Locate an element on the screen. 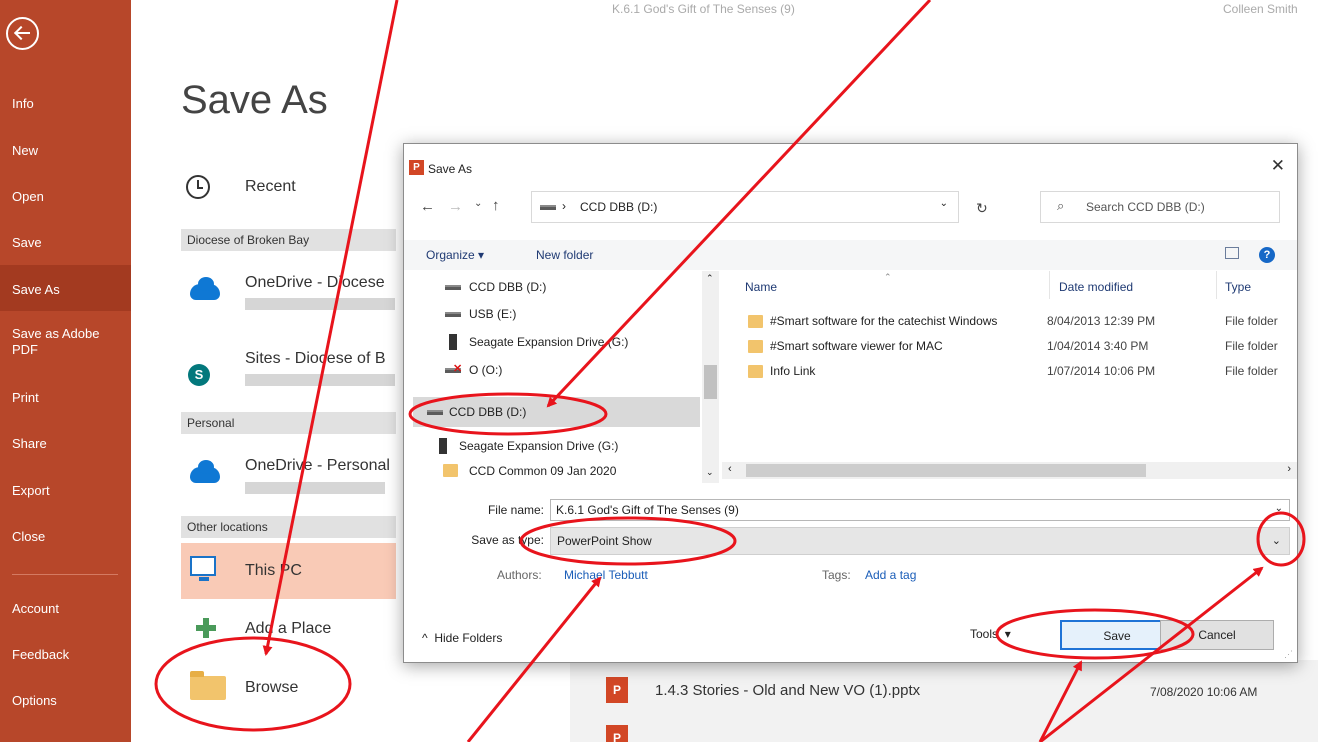  nav-pane-scrollbar: ⌃ ⌄ is located at coordinates (710, 377).